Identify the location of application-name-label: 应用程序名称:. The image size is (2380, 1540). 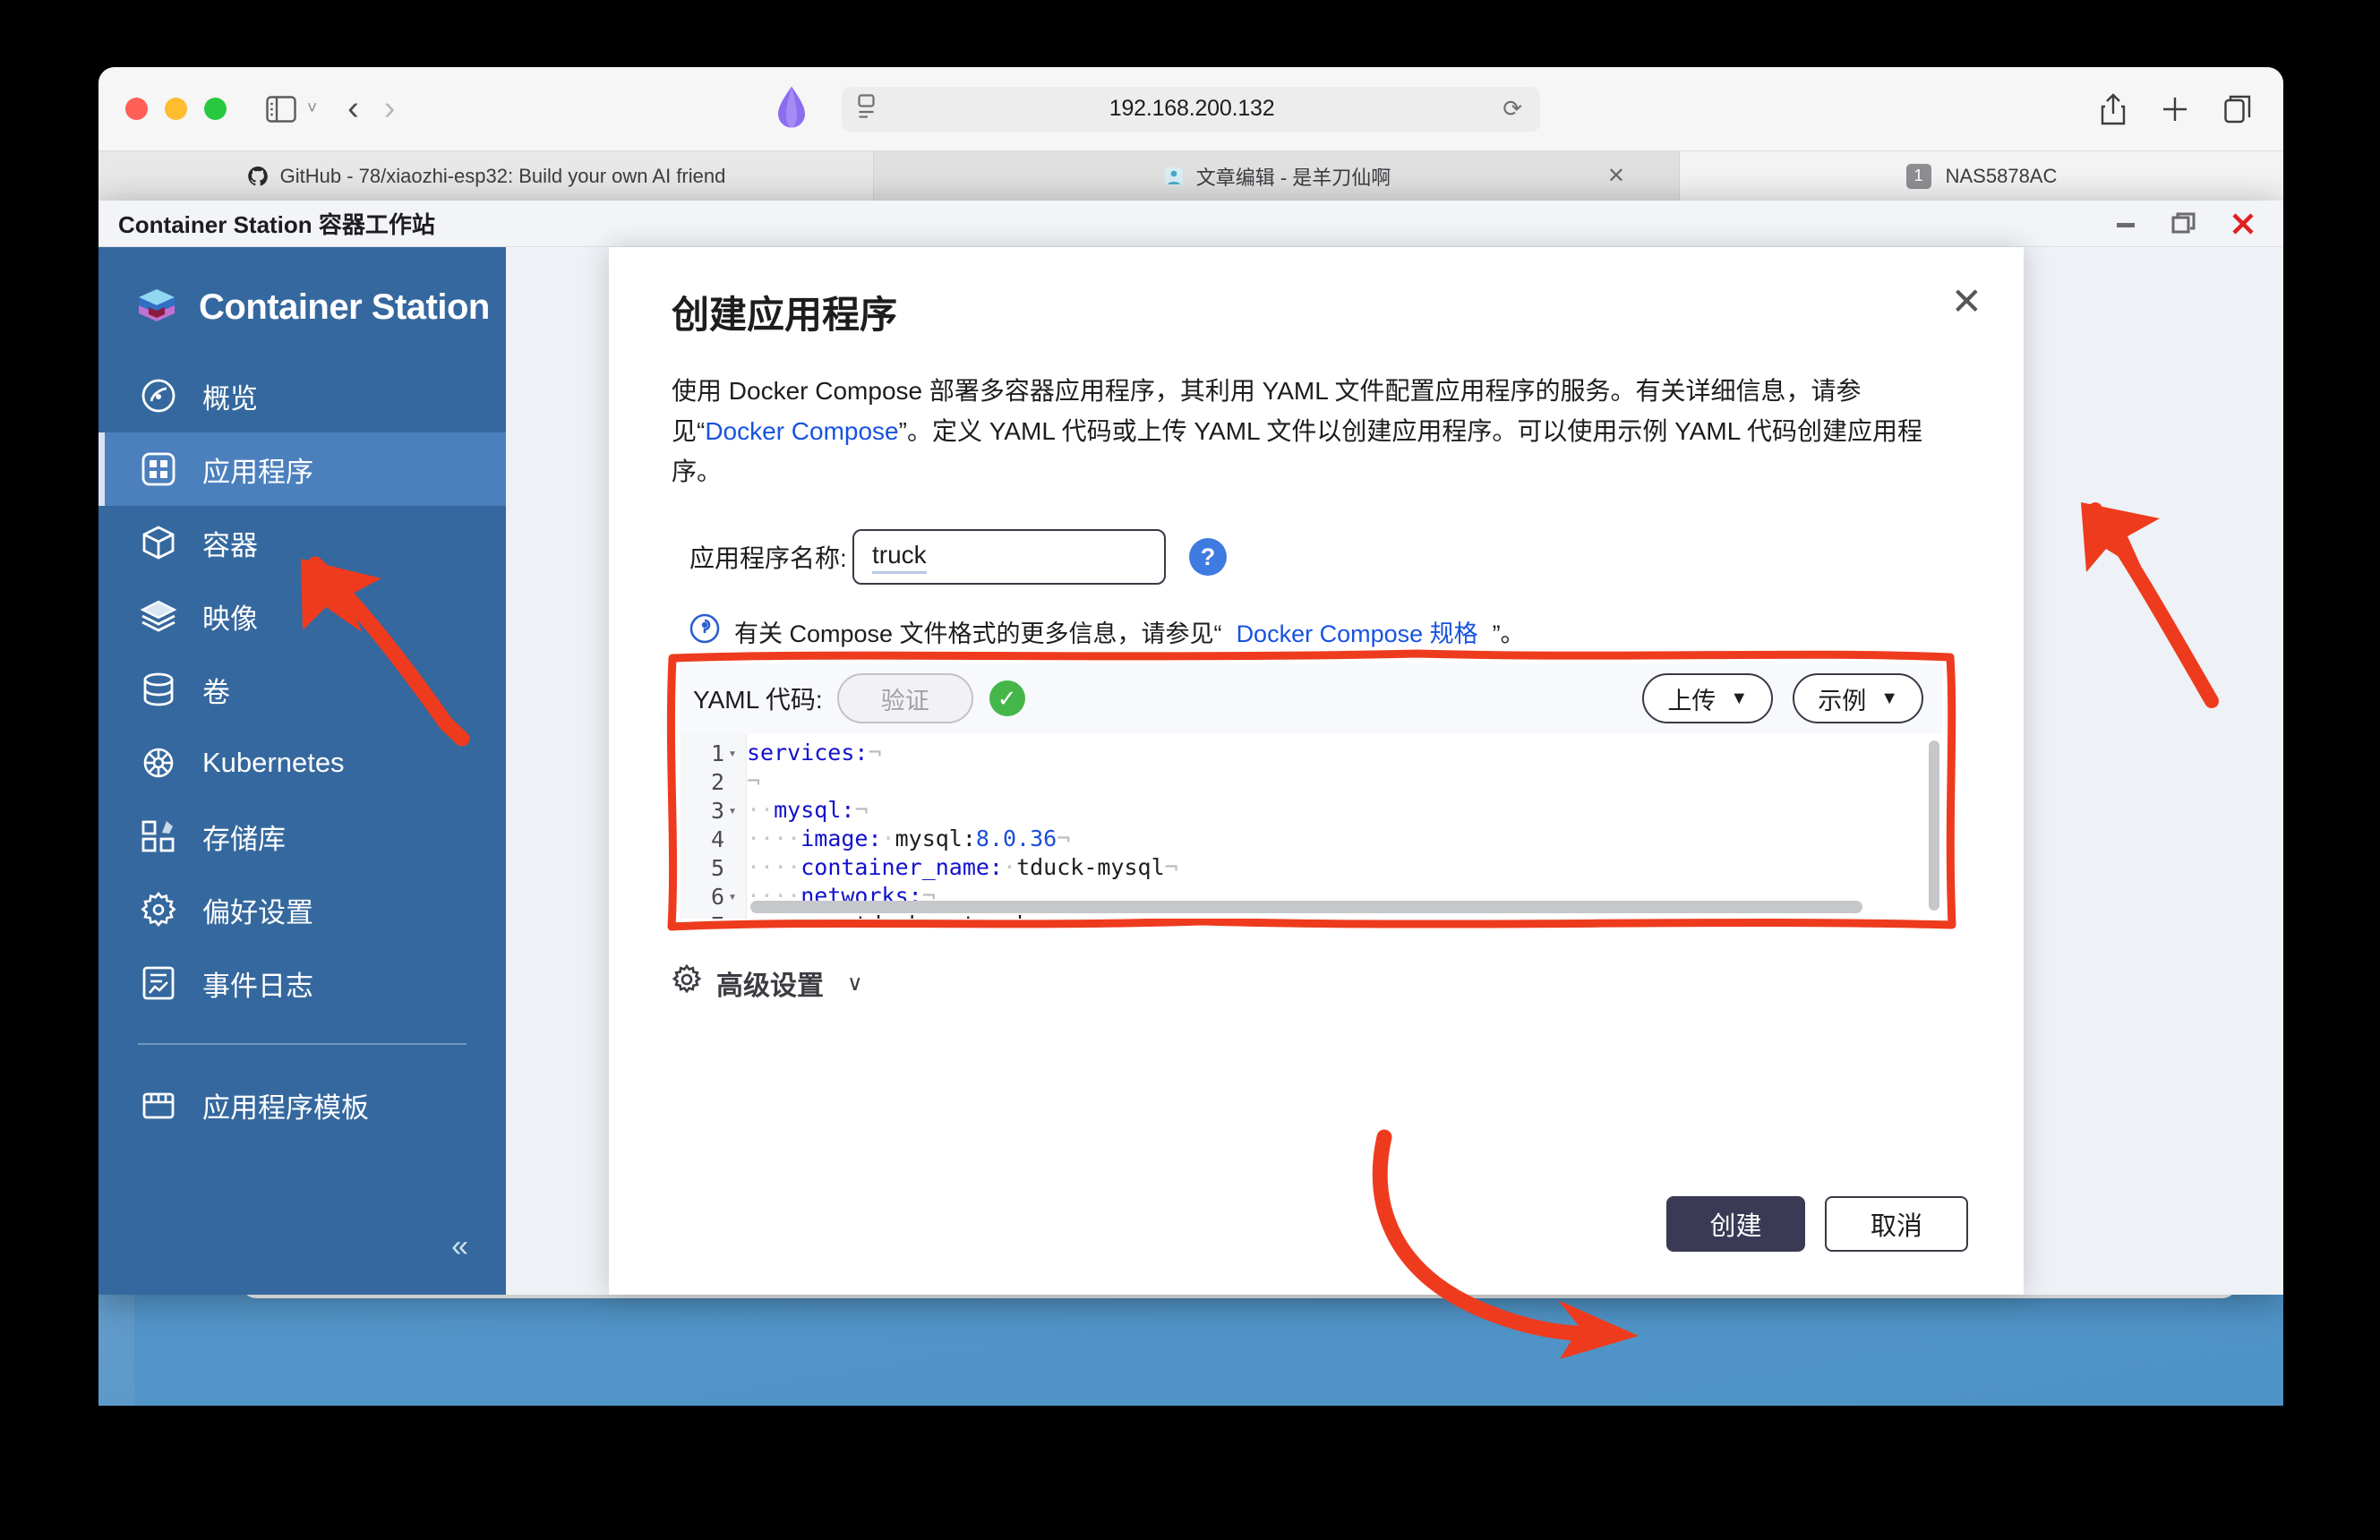
(768, 558).